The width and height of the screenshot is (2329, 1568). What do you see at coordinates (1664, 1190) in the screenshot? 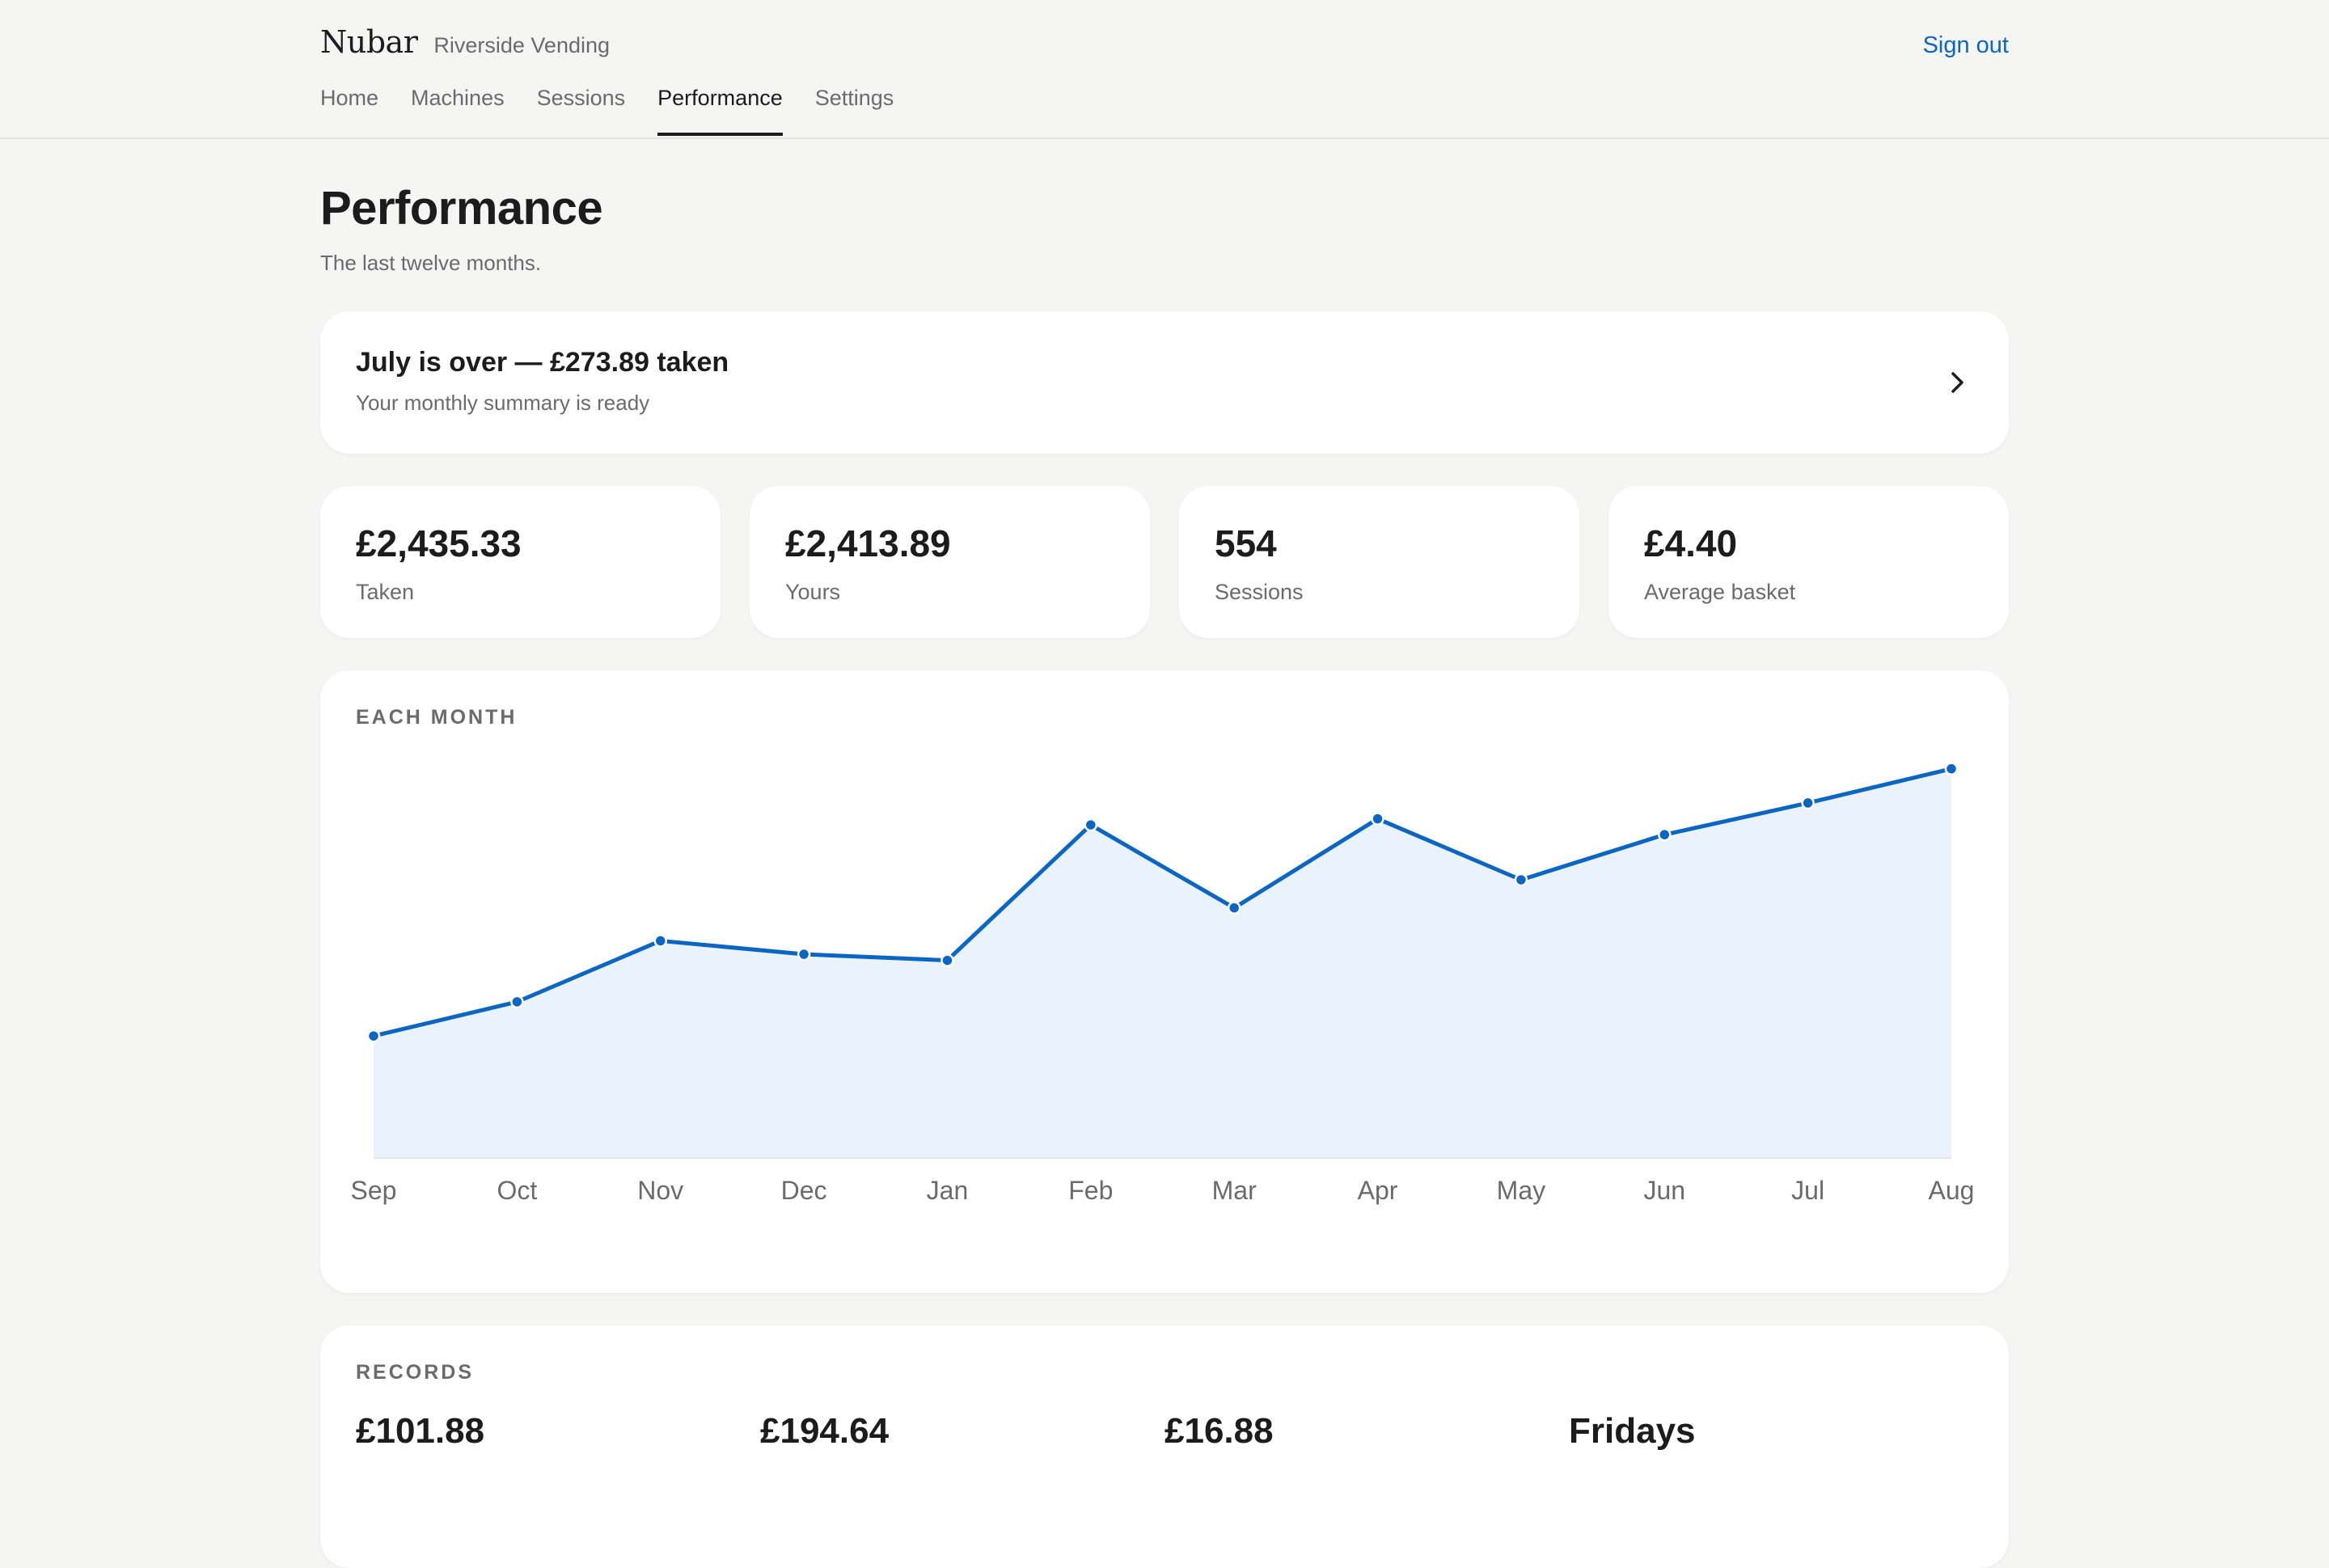
I see `x-tick-label: Jun` at bounding box center [1664, 1190].